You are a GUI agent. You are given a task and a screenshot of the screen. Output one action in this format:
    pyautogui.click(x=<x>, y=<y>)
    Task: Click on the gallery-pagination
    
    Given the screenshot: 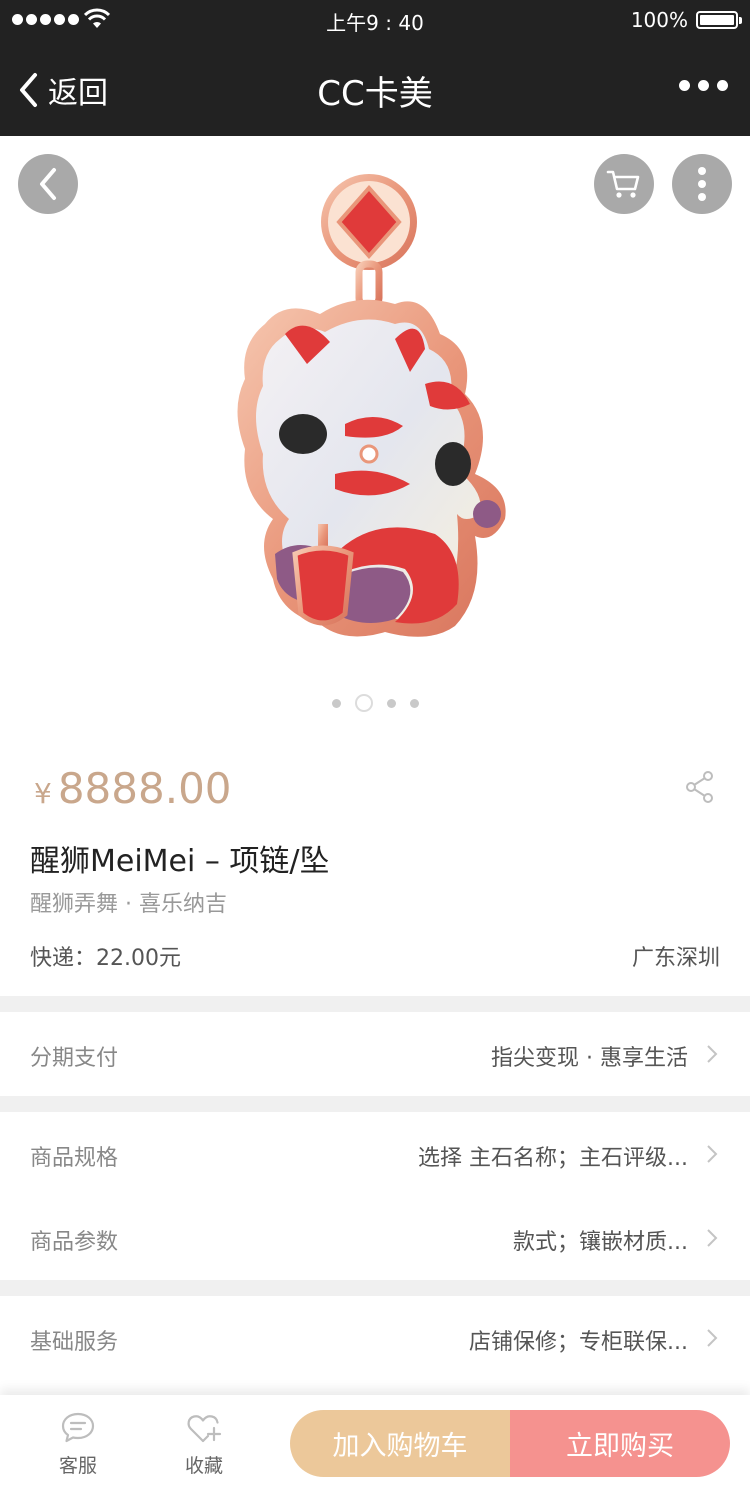 What is the action you would take?
    pyautogui.click(x=375, y=703)
    